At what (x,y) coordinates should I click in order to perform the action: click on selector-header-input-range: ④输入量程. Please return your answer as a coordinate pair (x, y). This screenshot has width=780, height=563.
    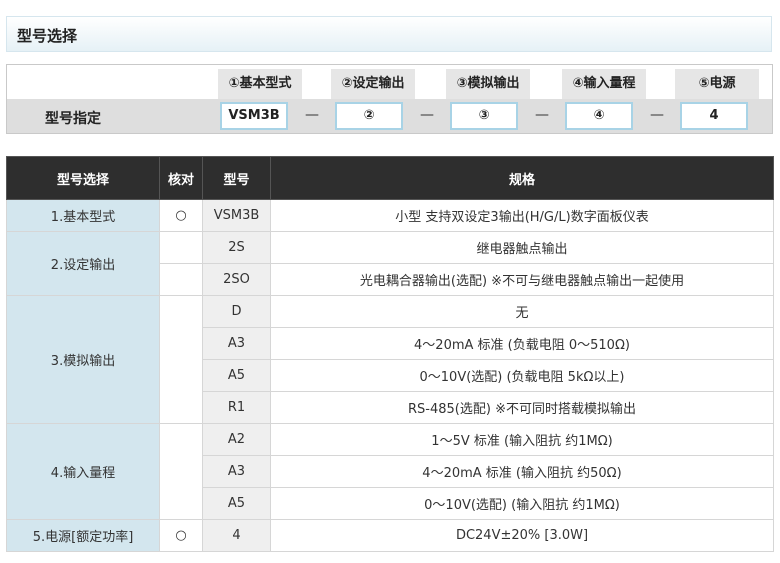
    Looking at the image, I should click on (604, 84).